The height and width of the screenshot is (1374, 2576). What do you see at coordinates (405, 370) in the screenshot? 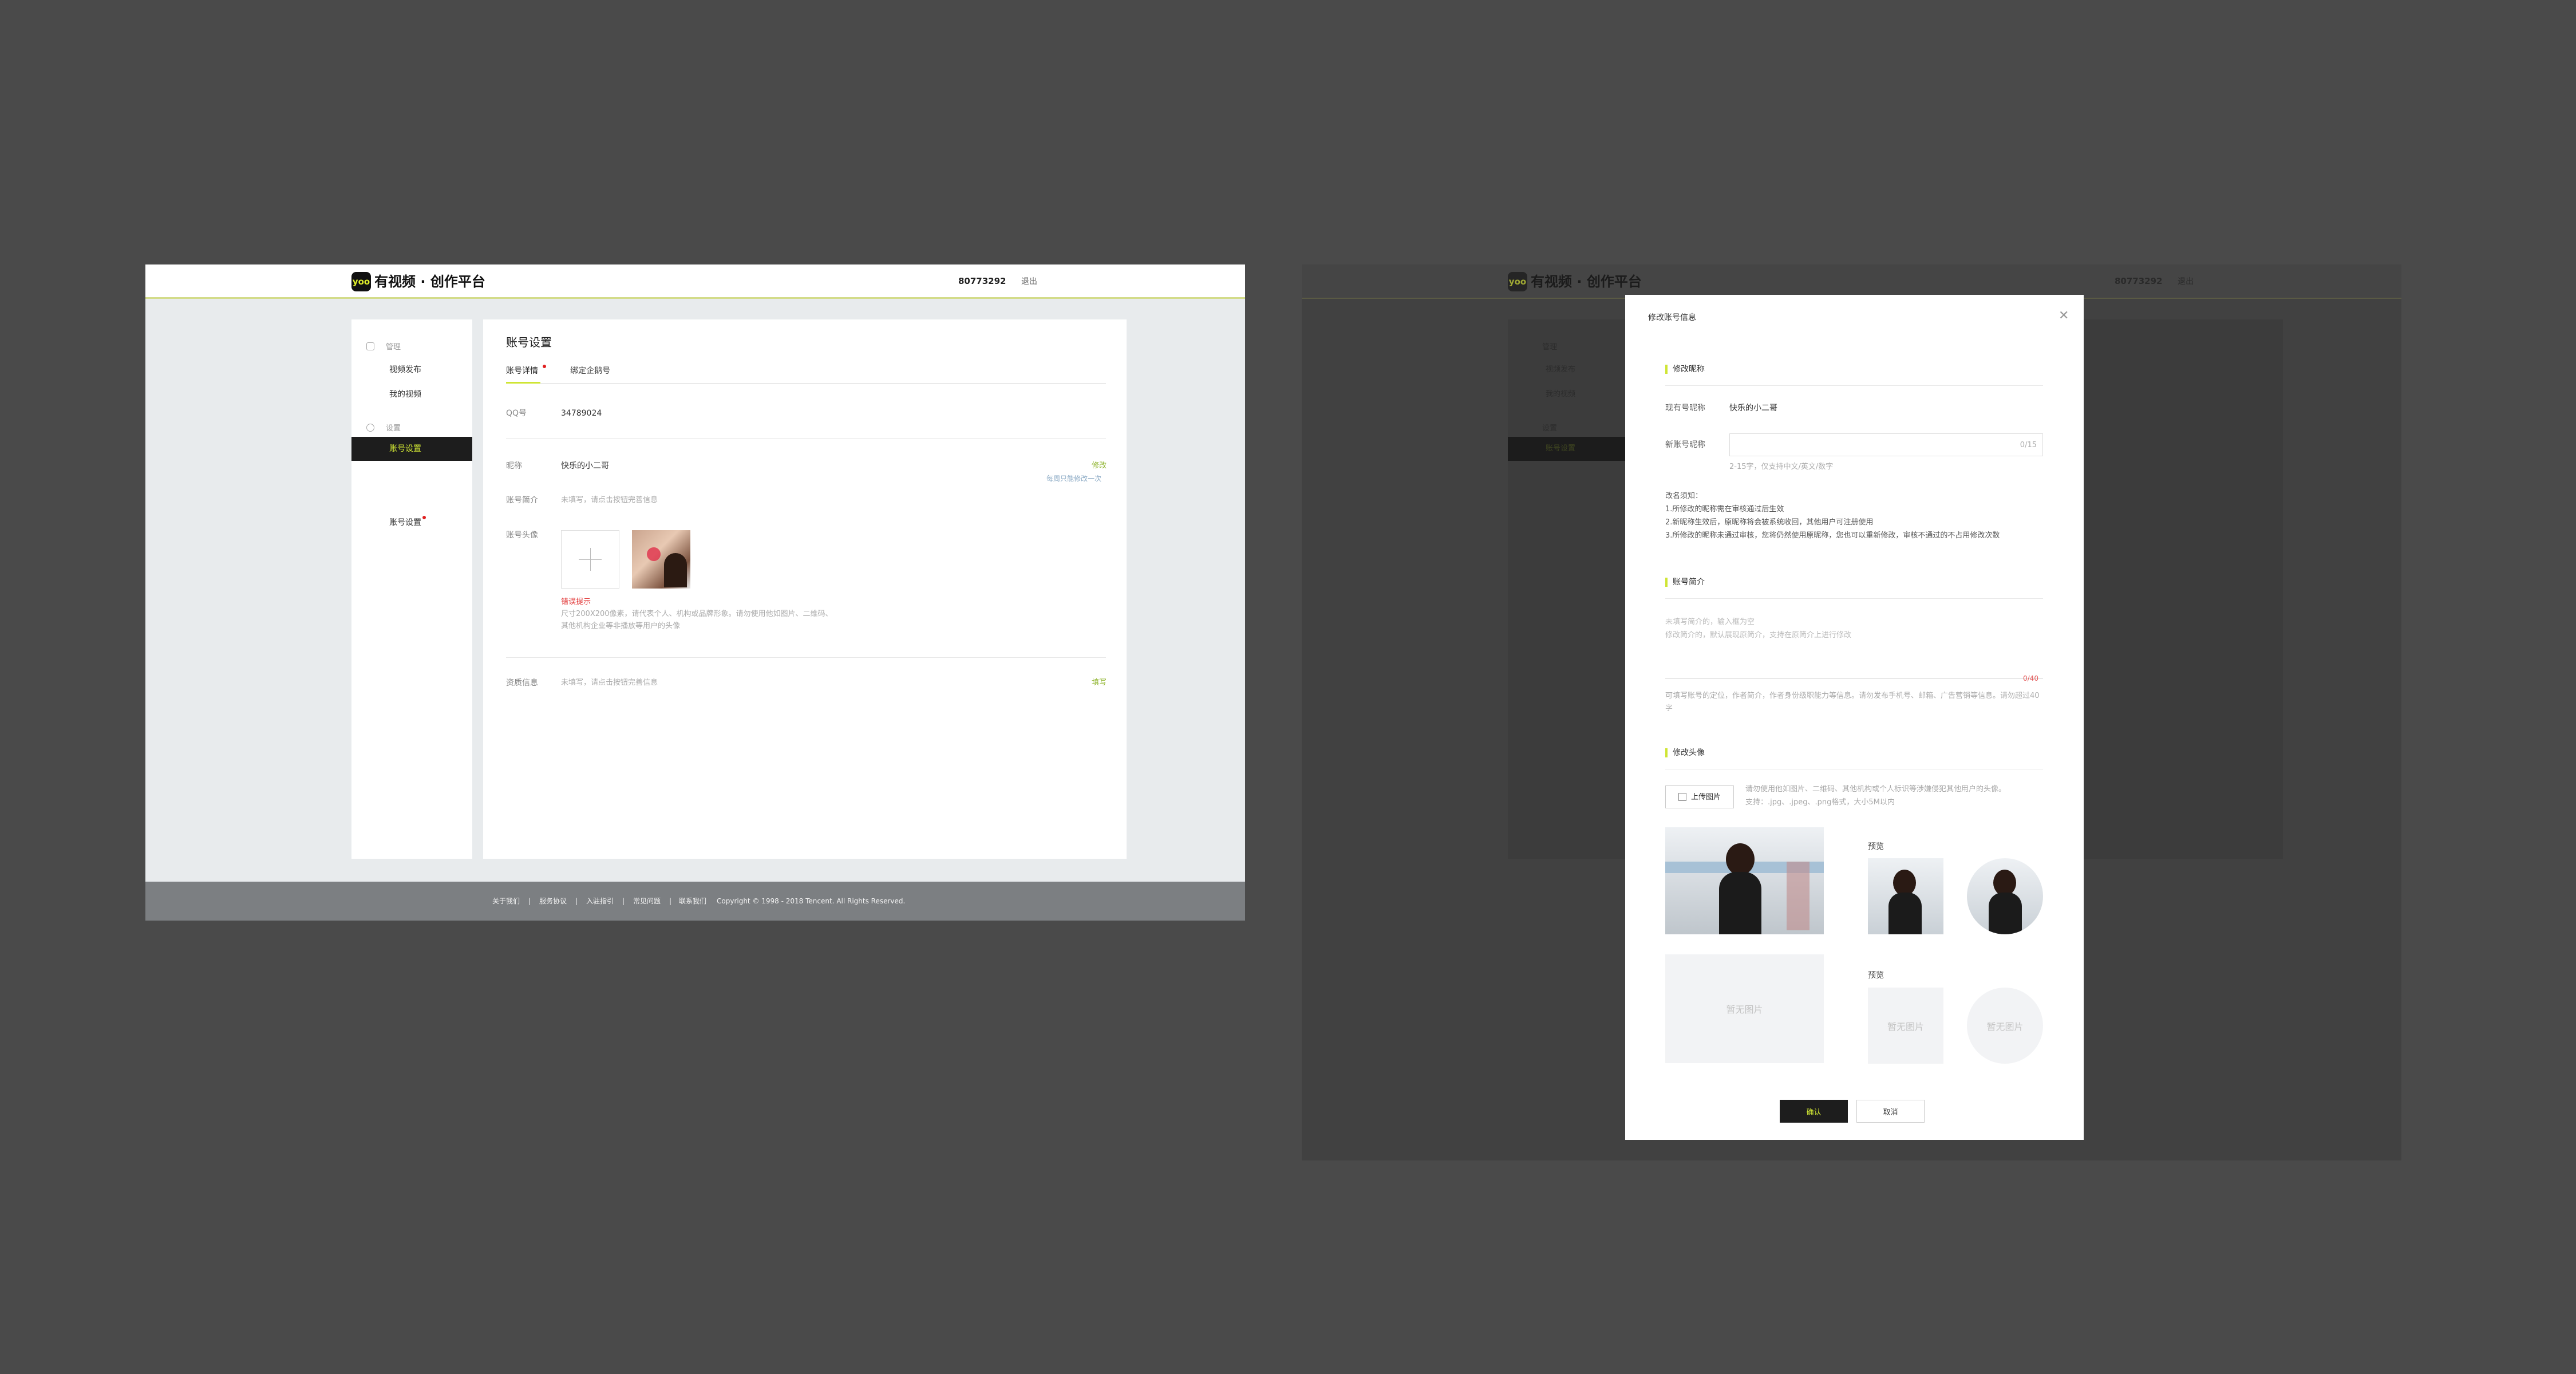
I see `sidebar-item-publish: 视频发布` at bounding box center [405, 370].